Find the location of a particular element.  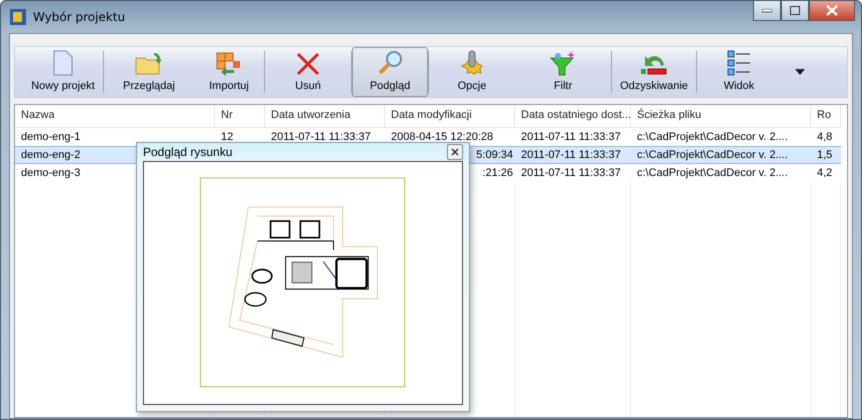

column-header: Nazwa is located at coordinates (115, 116).